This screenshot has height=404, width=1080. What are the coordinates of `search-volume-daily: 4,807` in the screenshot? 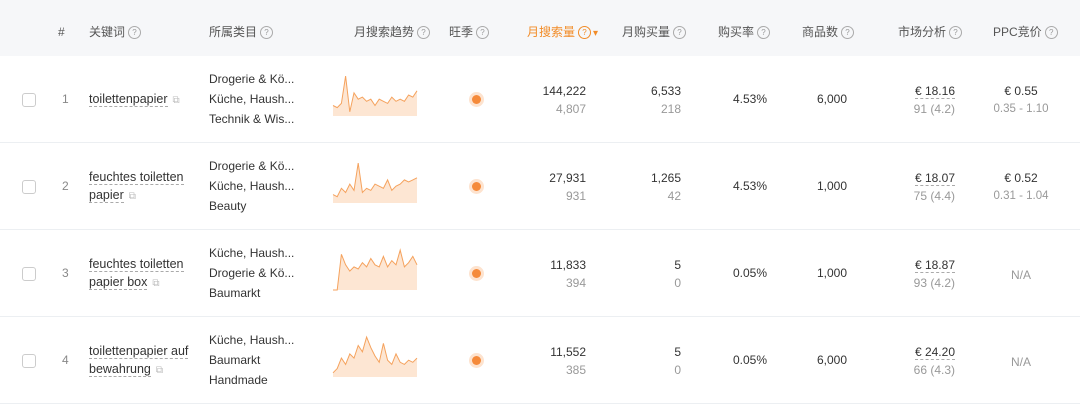 It's located at (570, 109).